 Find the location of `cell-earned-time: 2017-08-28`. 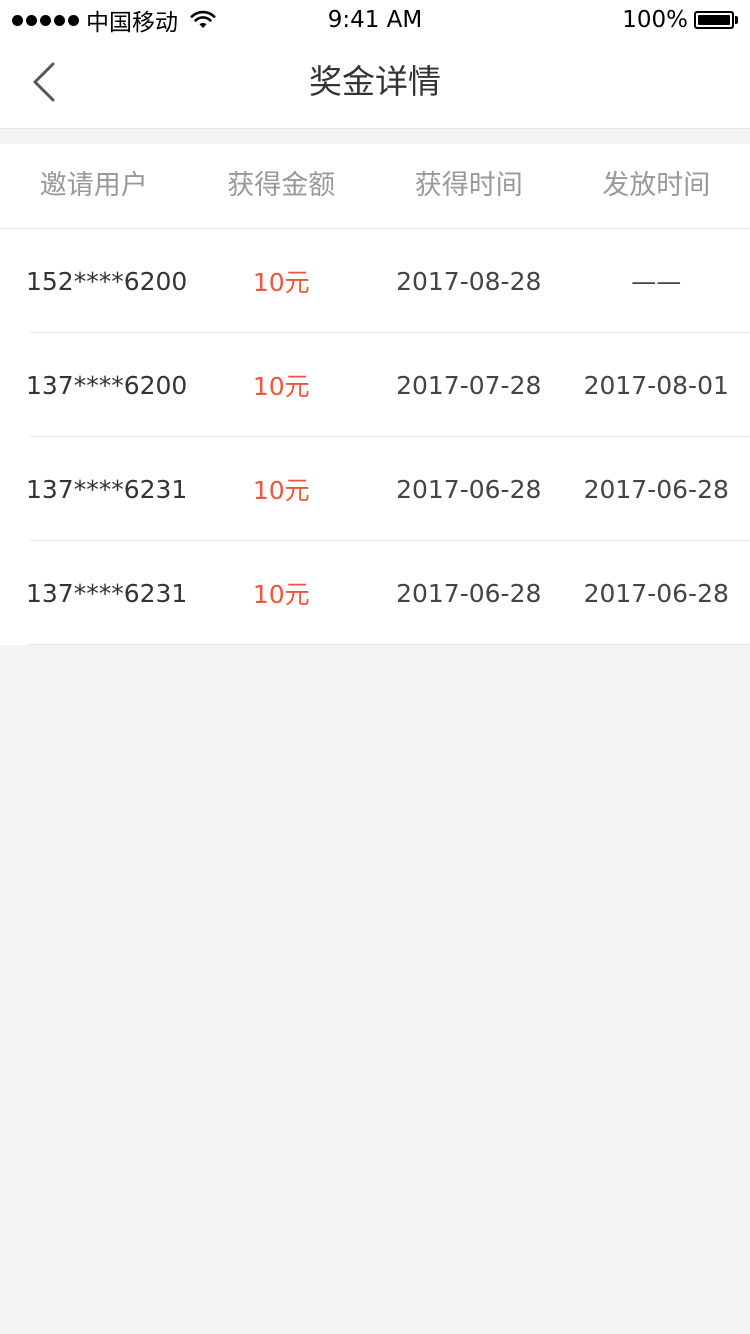

cell-earned-time: 2017-08-28 is located at coordinates (469, 281).